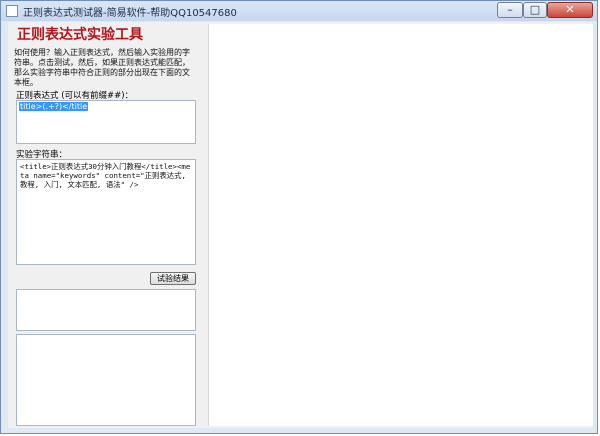 This screenshot has width=600, height=436. I want to click on window-title: 正则表达式测试器-简易软件-帮助QQ10547680, so click(130, 13).